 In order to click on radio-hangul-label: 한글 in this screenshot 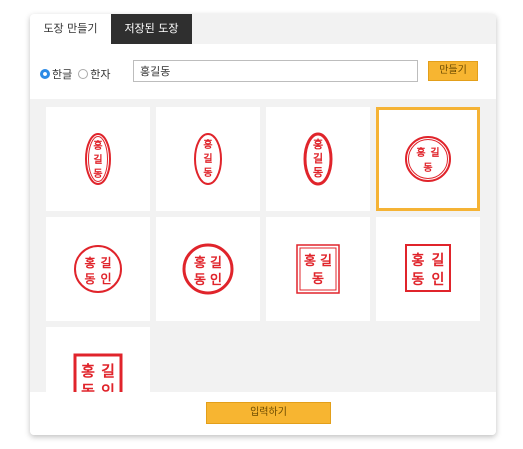, I will do `click(62, 74)`.